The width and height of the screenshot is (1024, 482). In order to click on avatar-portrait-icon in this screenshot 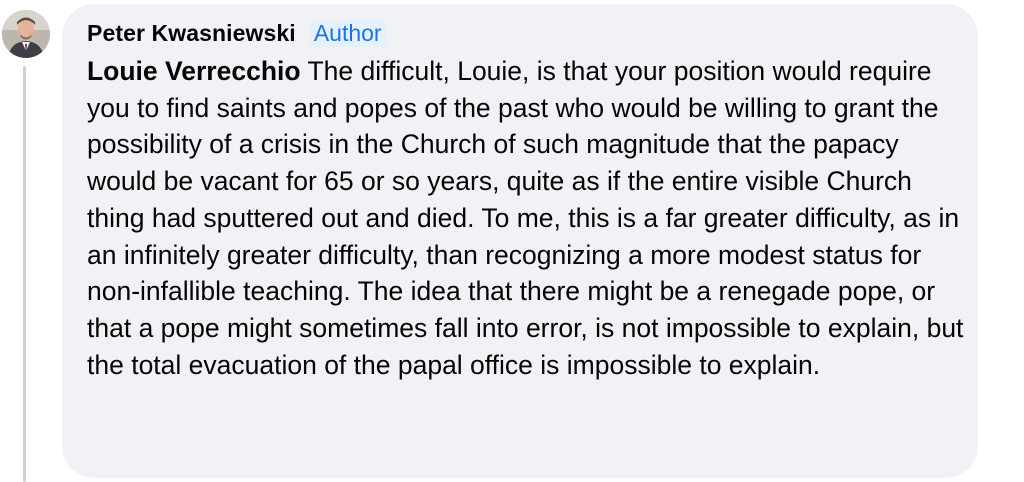, I will do `click(26, 34)`.